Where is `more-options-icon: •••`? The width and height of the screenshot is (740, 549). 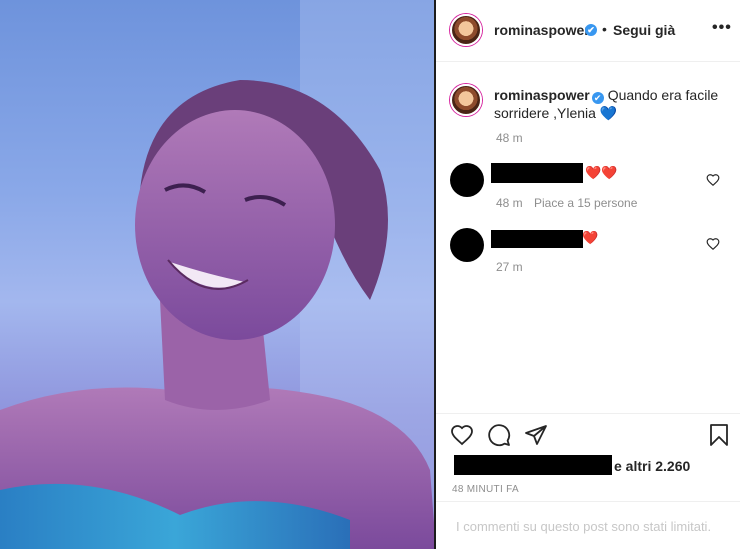 more-options-icon: ••• is located at coordinates (722, 28).